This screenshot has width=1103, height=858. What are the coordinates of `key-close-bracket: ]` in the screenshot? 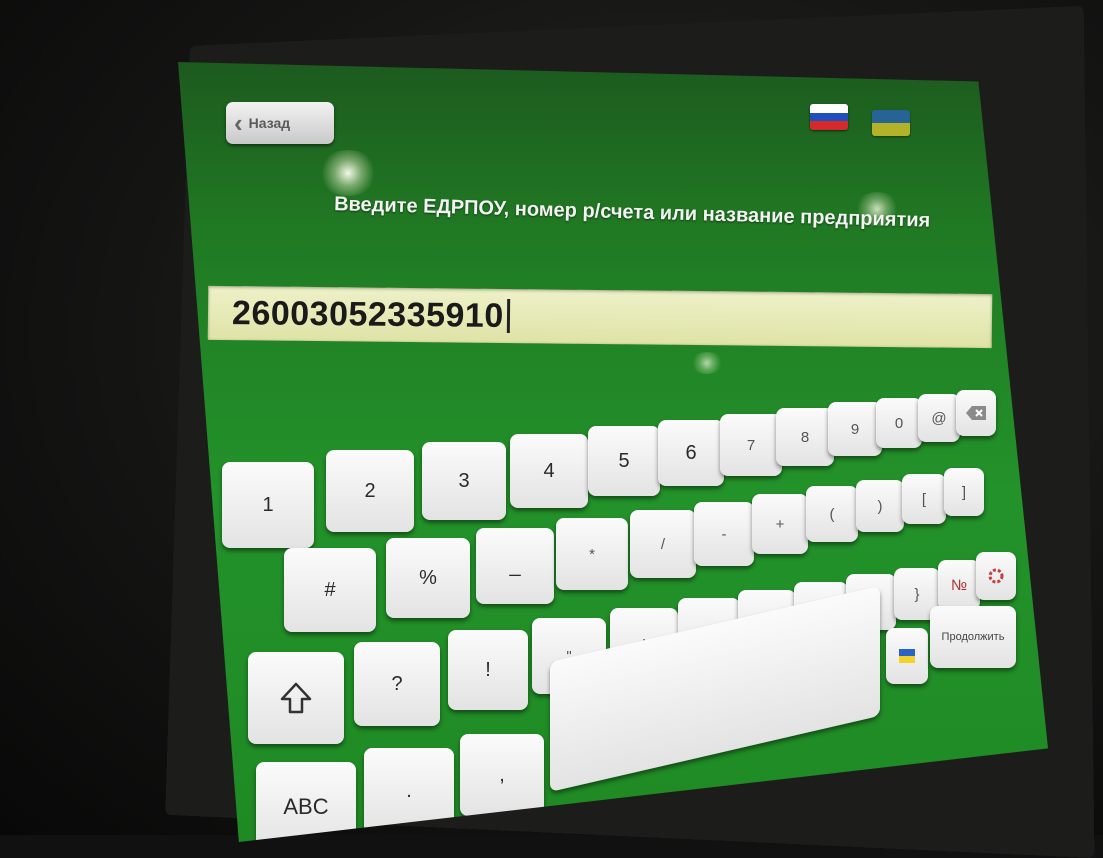 It's located at (964, 492).